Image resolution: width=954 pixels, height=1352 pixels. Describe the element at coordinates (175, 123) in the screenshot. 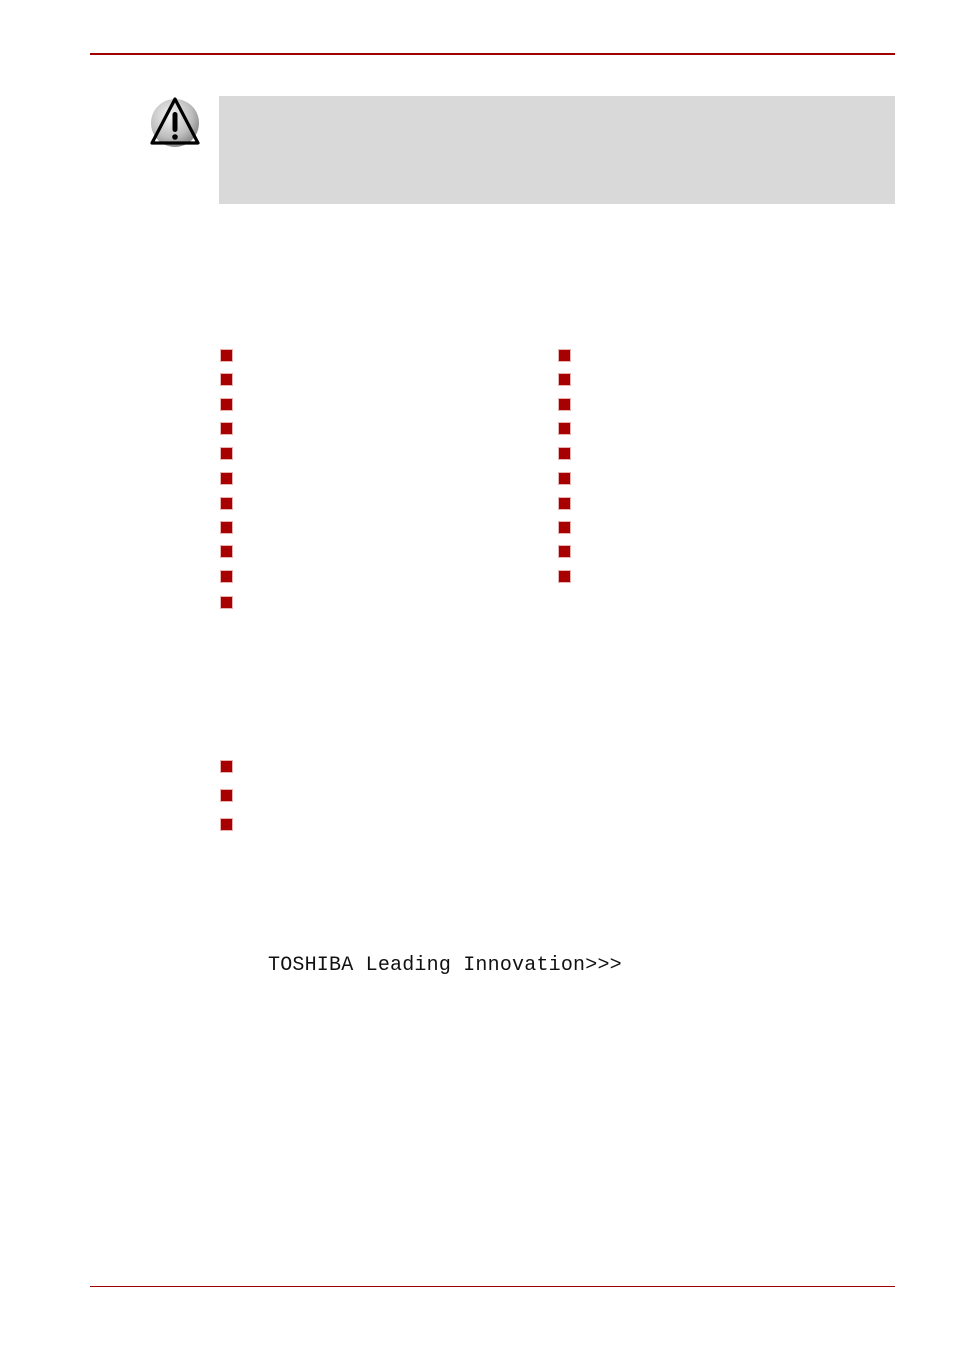

I see `warning-triangle-icon` at that location.